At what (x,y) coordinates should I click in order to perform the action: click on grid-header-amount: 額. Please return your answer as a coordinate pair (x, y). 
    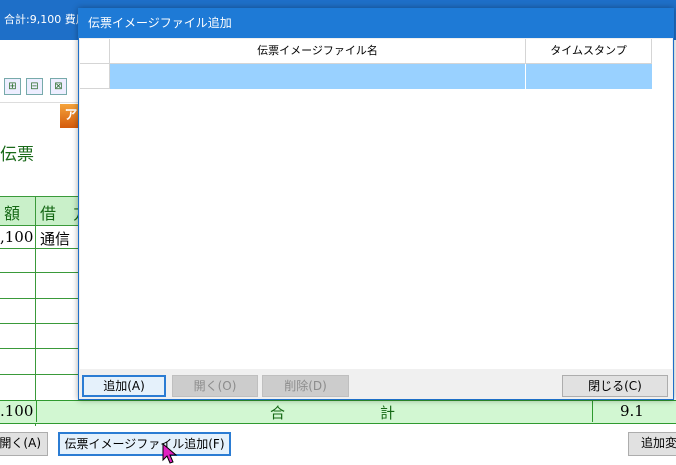
    Looking at the image, I should click on (12, 213).